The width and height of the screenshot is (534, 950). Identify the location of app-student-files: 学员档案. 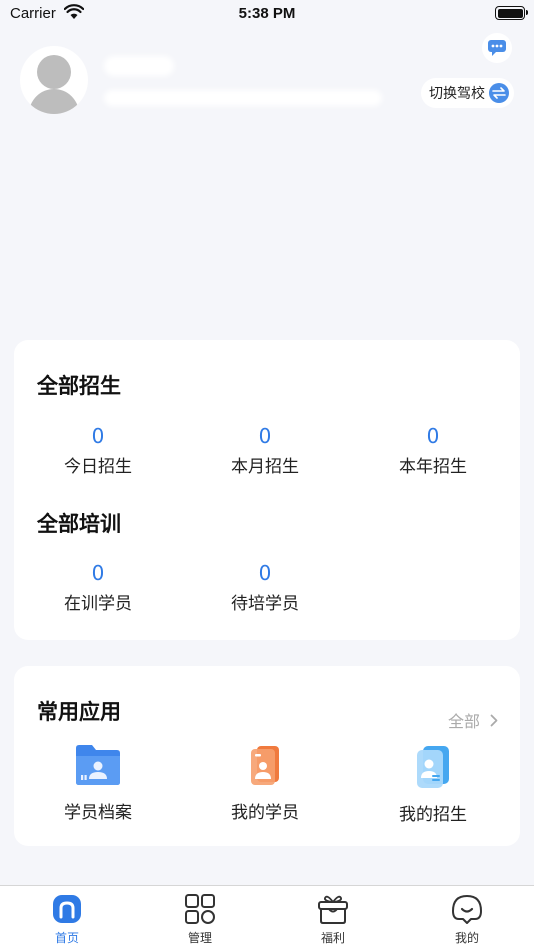
(98, 783).